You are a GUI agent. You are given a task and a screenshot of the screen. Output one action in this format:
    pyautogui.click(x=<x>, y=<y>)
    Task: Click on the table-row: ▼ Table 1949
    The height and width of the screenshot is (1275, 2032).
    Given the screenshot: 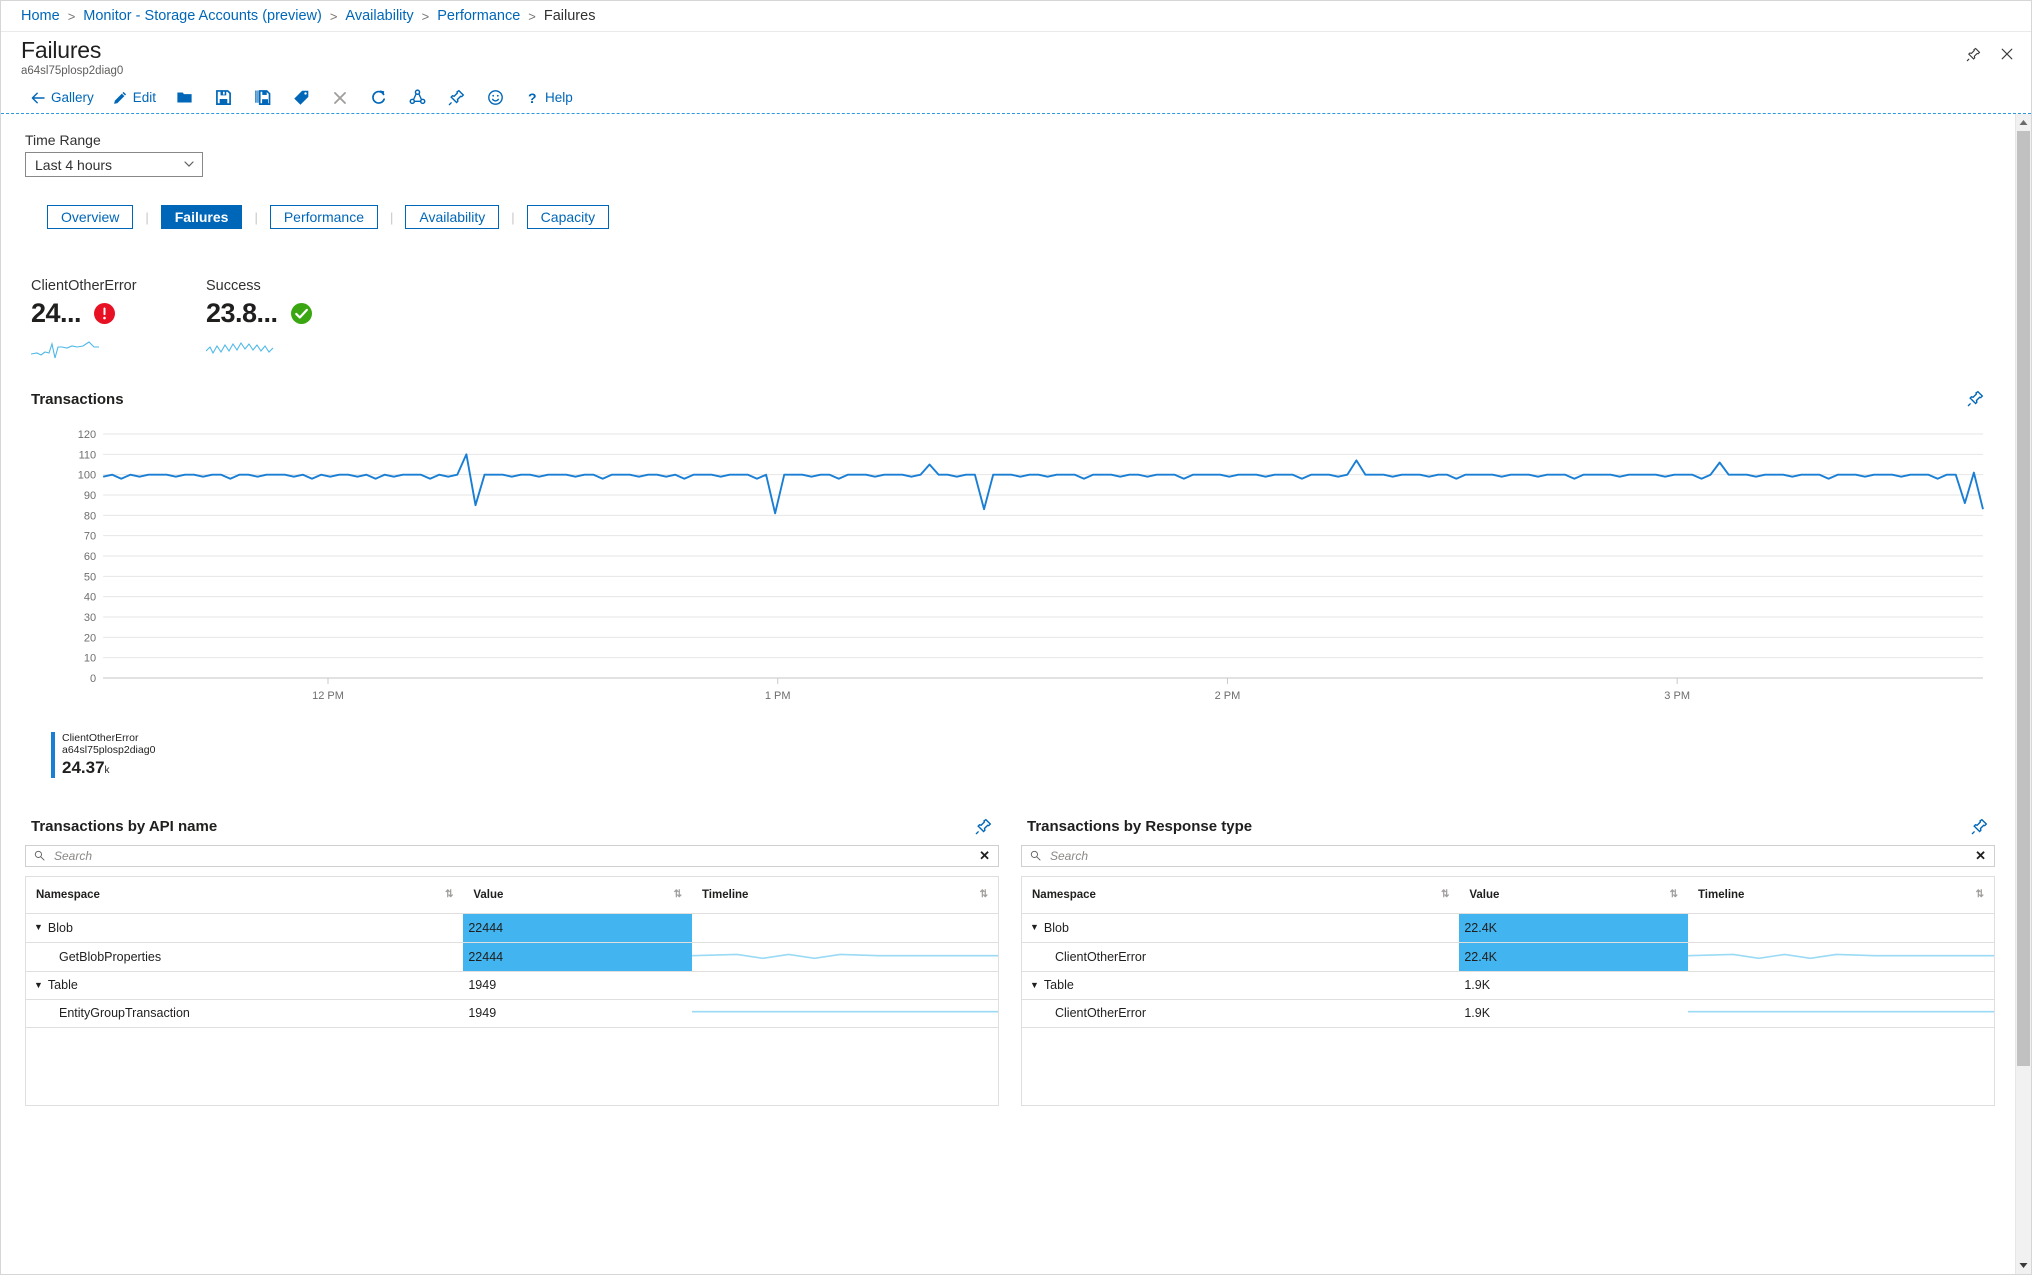 What is the action you would take?
    pyautogui.click(x=512, y=985)
    